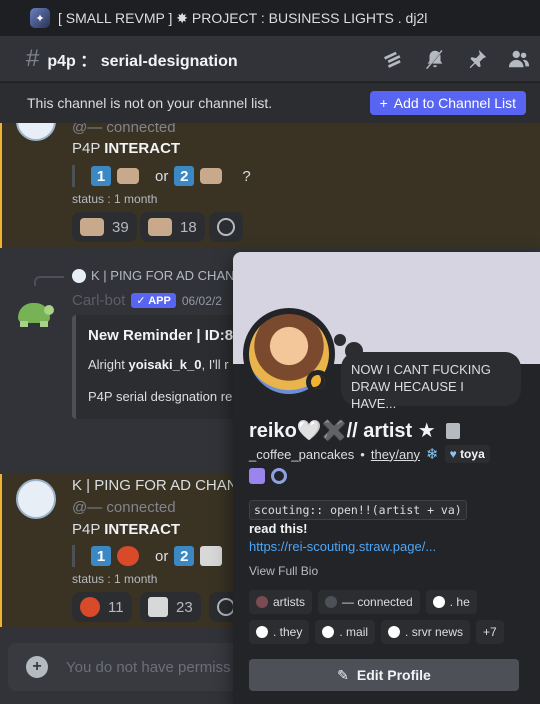  What do you see at coordinates (33, 58) in the screenshot?
I see `hash-icon: #` at bounding box center [33, 58].